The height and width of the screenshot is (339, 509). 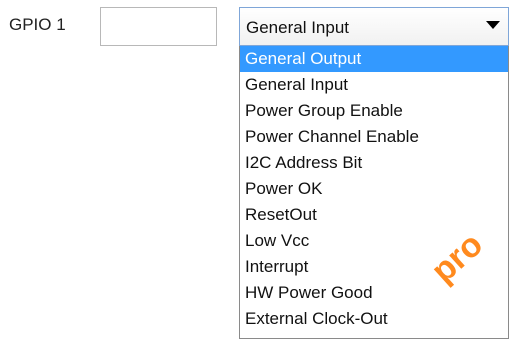 I want to click on gpio-text-field, so click(x=158, y=26).